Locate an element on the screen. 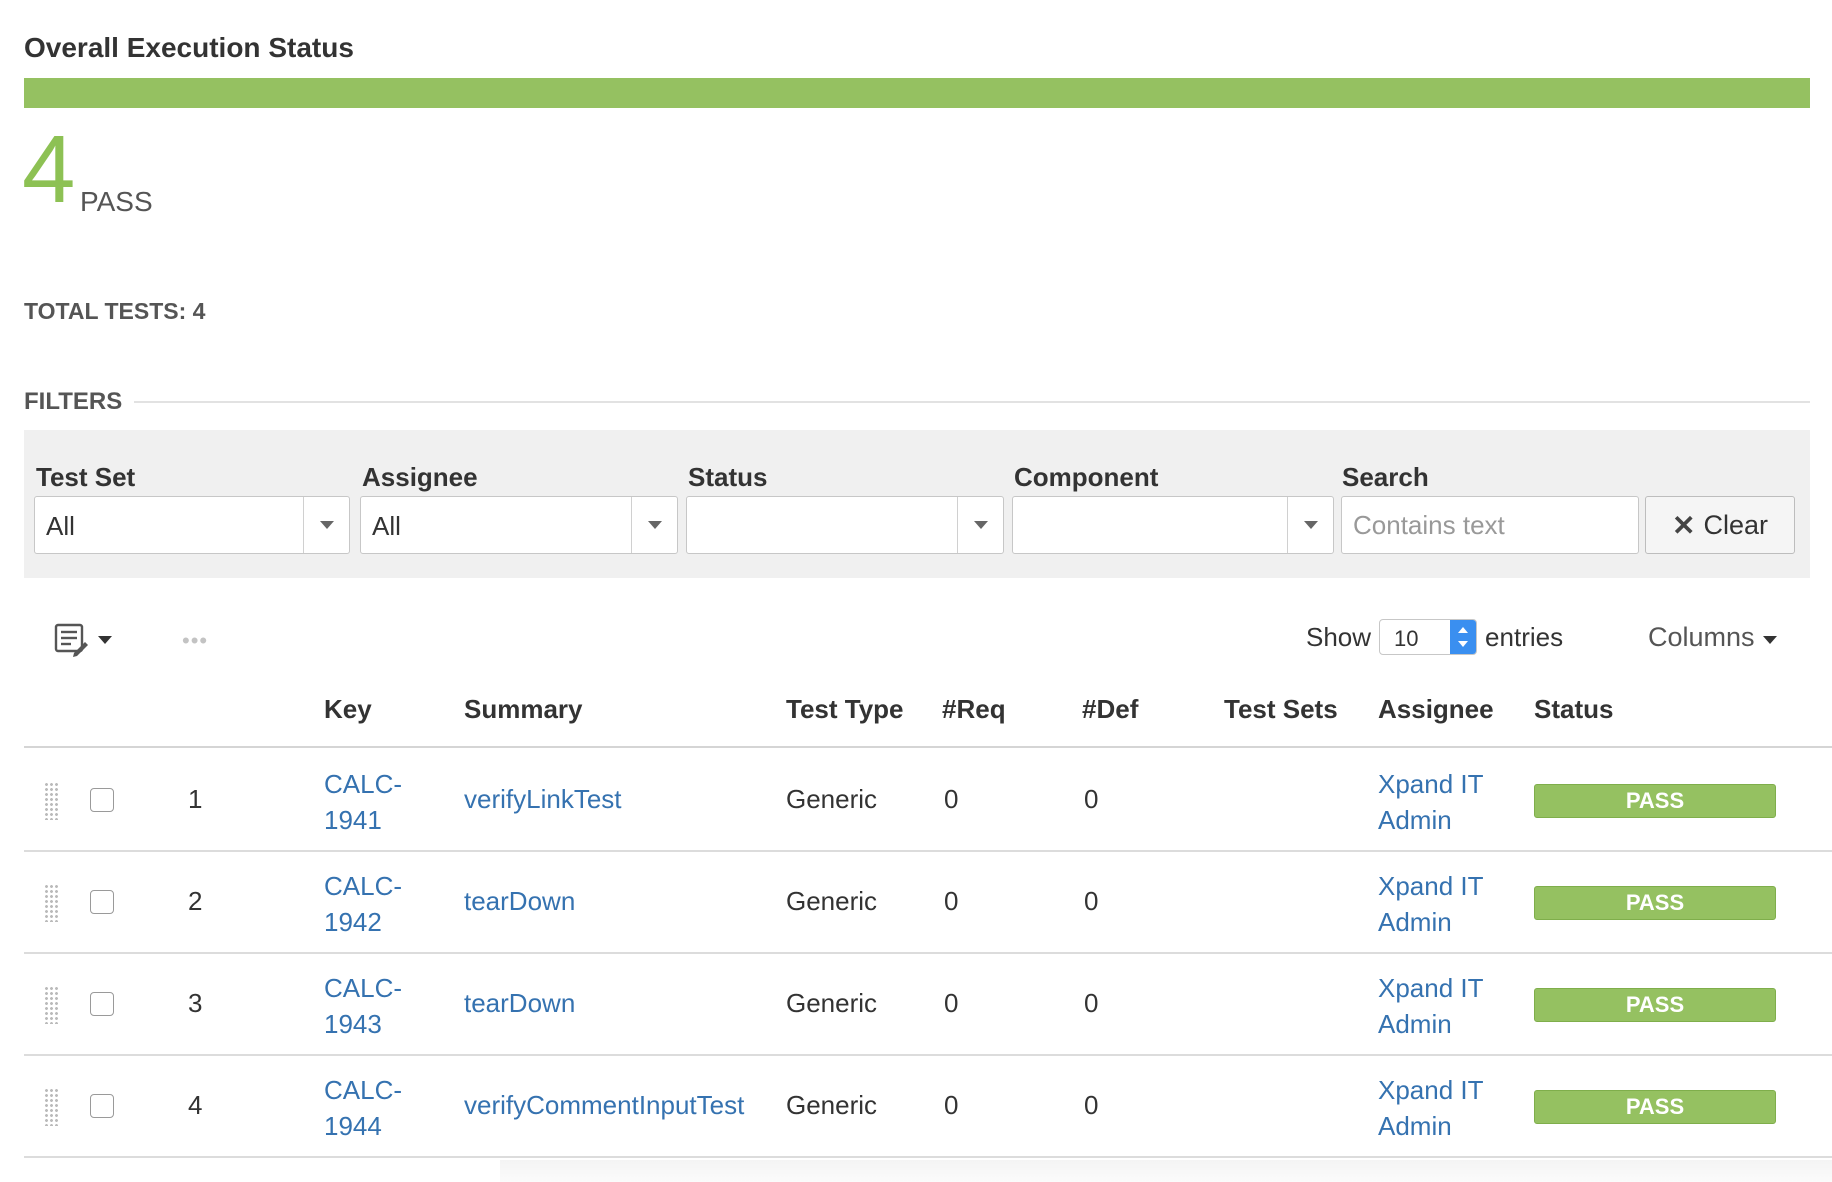 This screenshot has height=1182, width=1832. clear-button-label: Clear is located at coordinates (1735, 524).